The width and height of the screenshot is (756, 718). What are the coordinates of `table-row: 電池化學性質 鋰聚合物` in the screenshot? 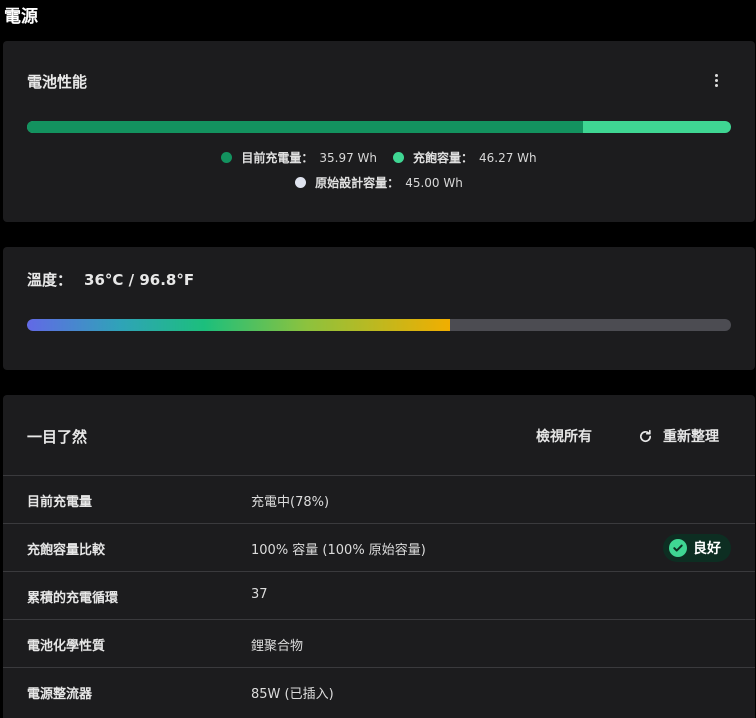 It's located at (379, 643).